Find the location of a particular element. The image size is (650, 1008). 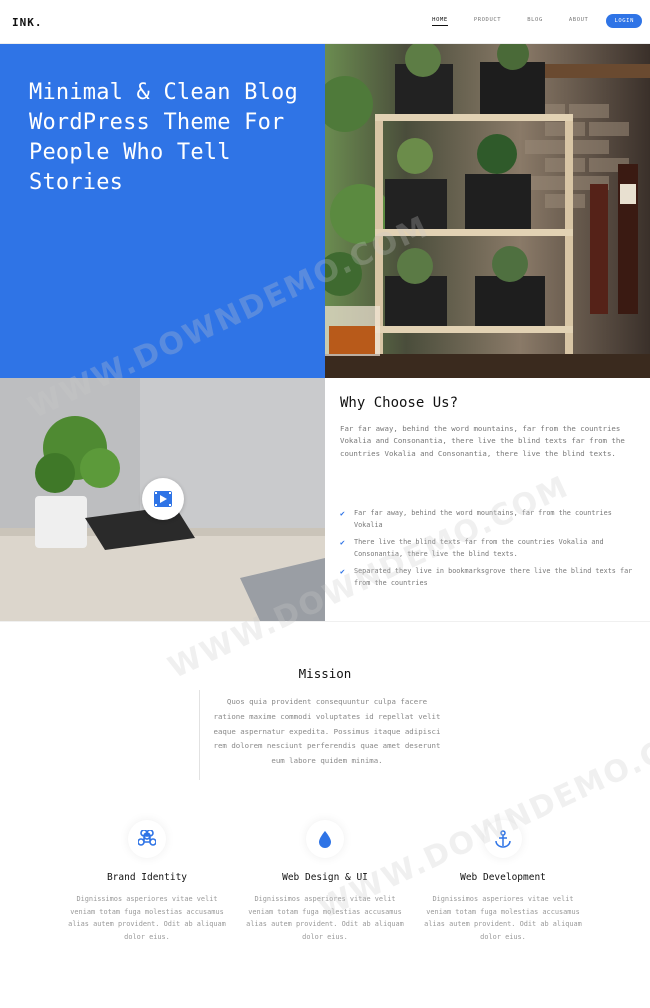

nav-blog: BLOG is located at coordinates (535, 21).